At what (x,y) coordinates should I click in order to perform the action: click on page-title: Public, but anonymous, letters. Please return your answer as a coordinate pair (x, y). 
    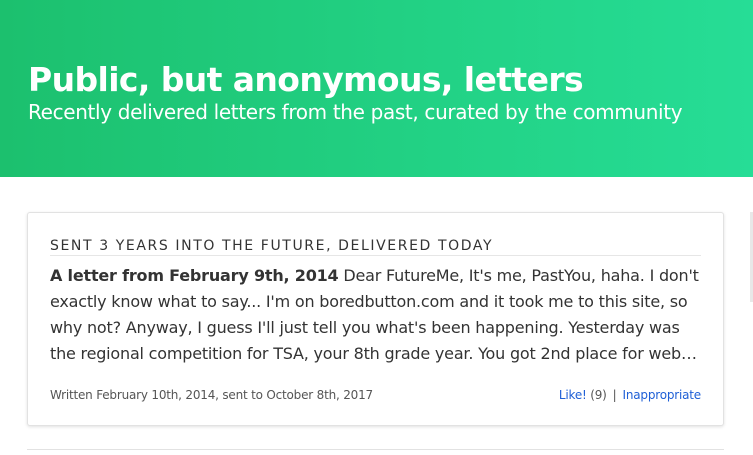
    Looking at the image, I should click on (306, 79).